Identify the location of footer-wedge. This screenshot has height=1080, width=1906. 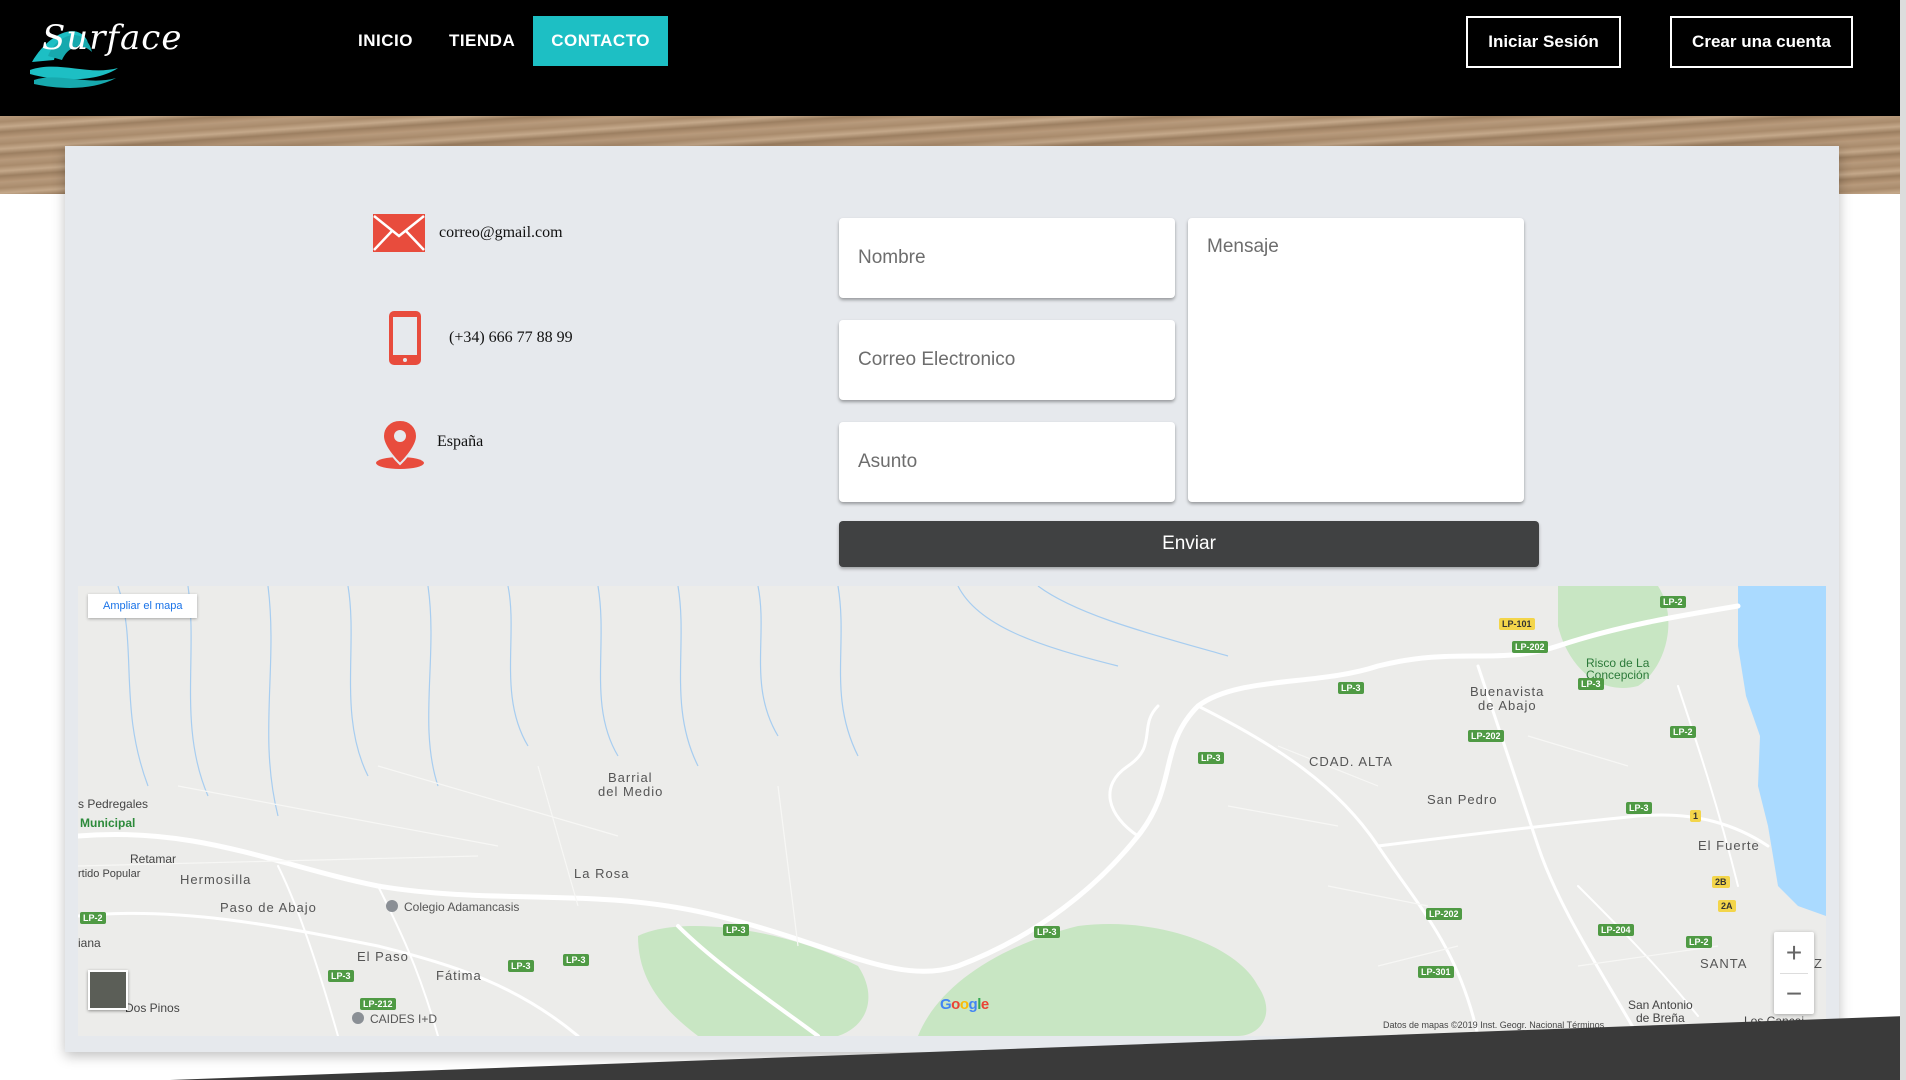
(1038, 1048).